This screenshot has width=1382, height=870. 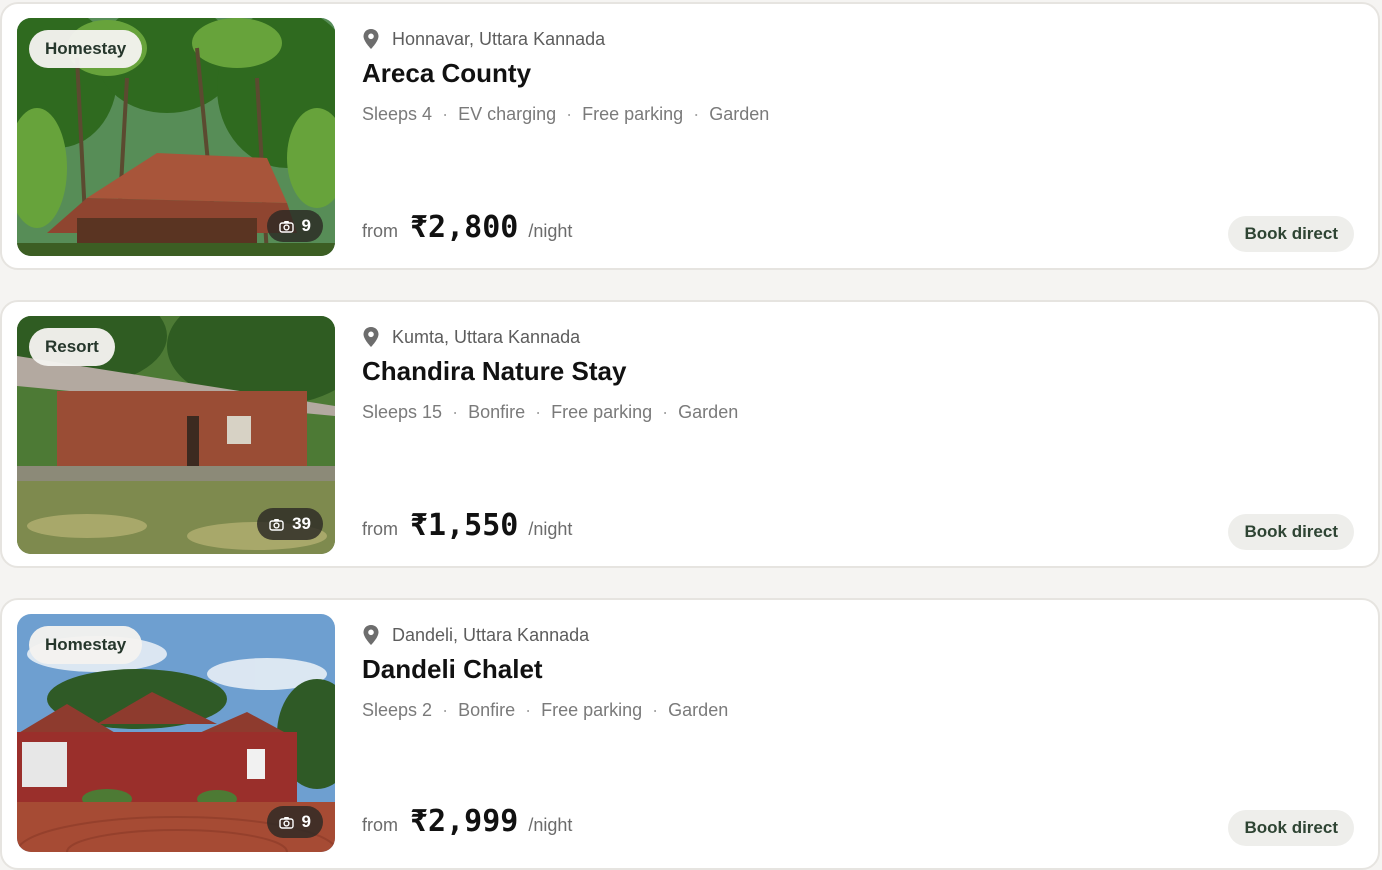 I want to click on listing-photo: Resort 39, so click(x=176, y=435).